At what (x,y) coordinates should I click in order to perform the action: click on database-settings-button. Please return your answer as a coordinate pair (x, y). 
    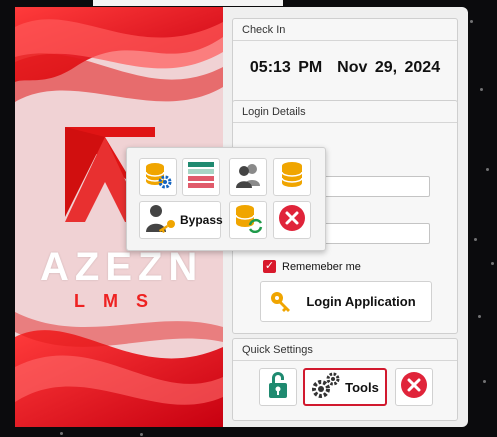
    Looking at the image, I should click on (158, 177).